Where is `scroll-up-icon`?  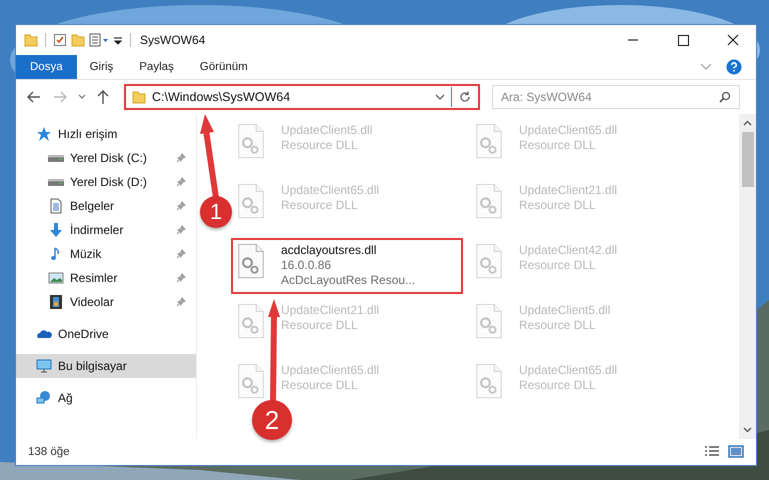 scroll-up-icon is located at coordinates (747, 123).